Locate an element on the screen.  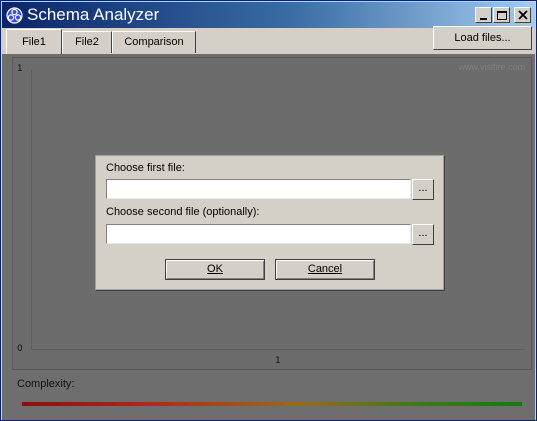
ok-button: OK is located at coordinates (215, 269).